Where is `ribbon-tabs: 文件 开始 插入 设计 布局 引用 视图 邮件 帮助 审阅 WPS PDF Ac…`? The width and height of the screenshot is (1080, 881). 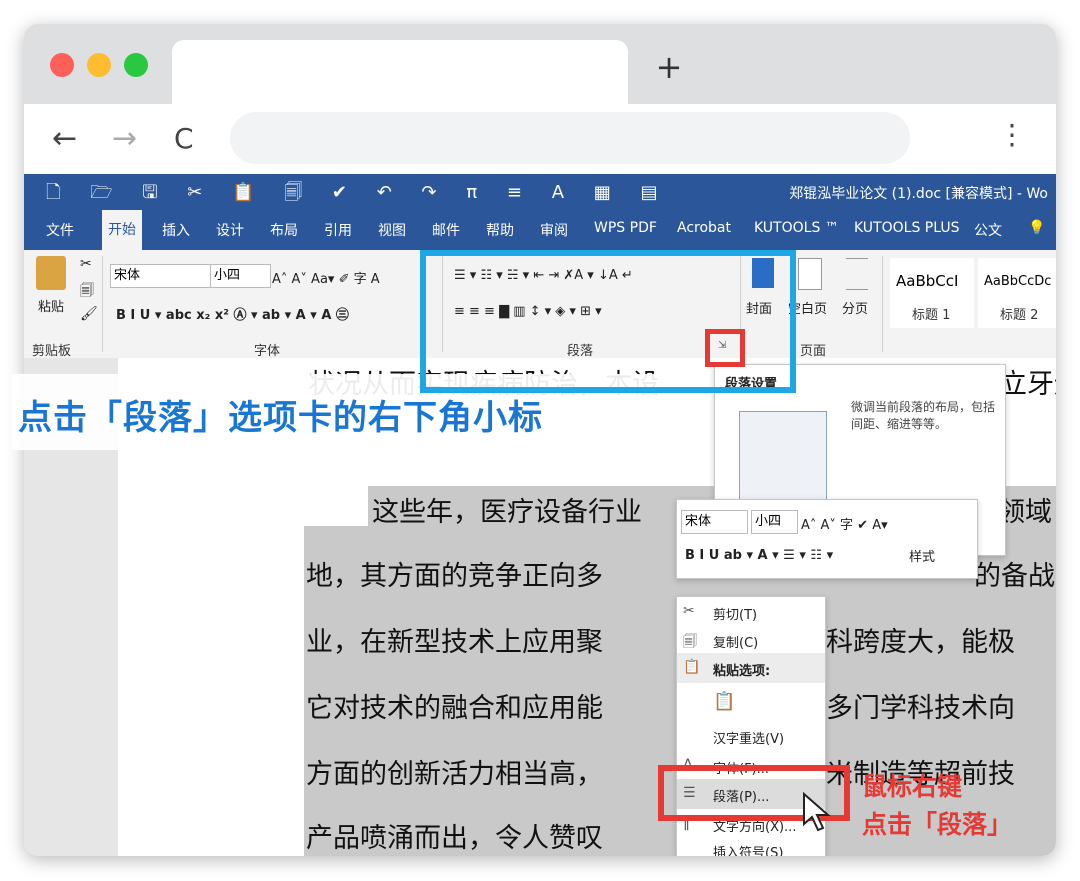
ribbon-tabs: 文件 开始 插入 设计 布局 引用 视图 邮件 帮助 审阅 WPS PDF Ac… is located at coordinates (540, 230).